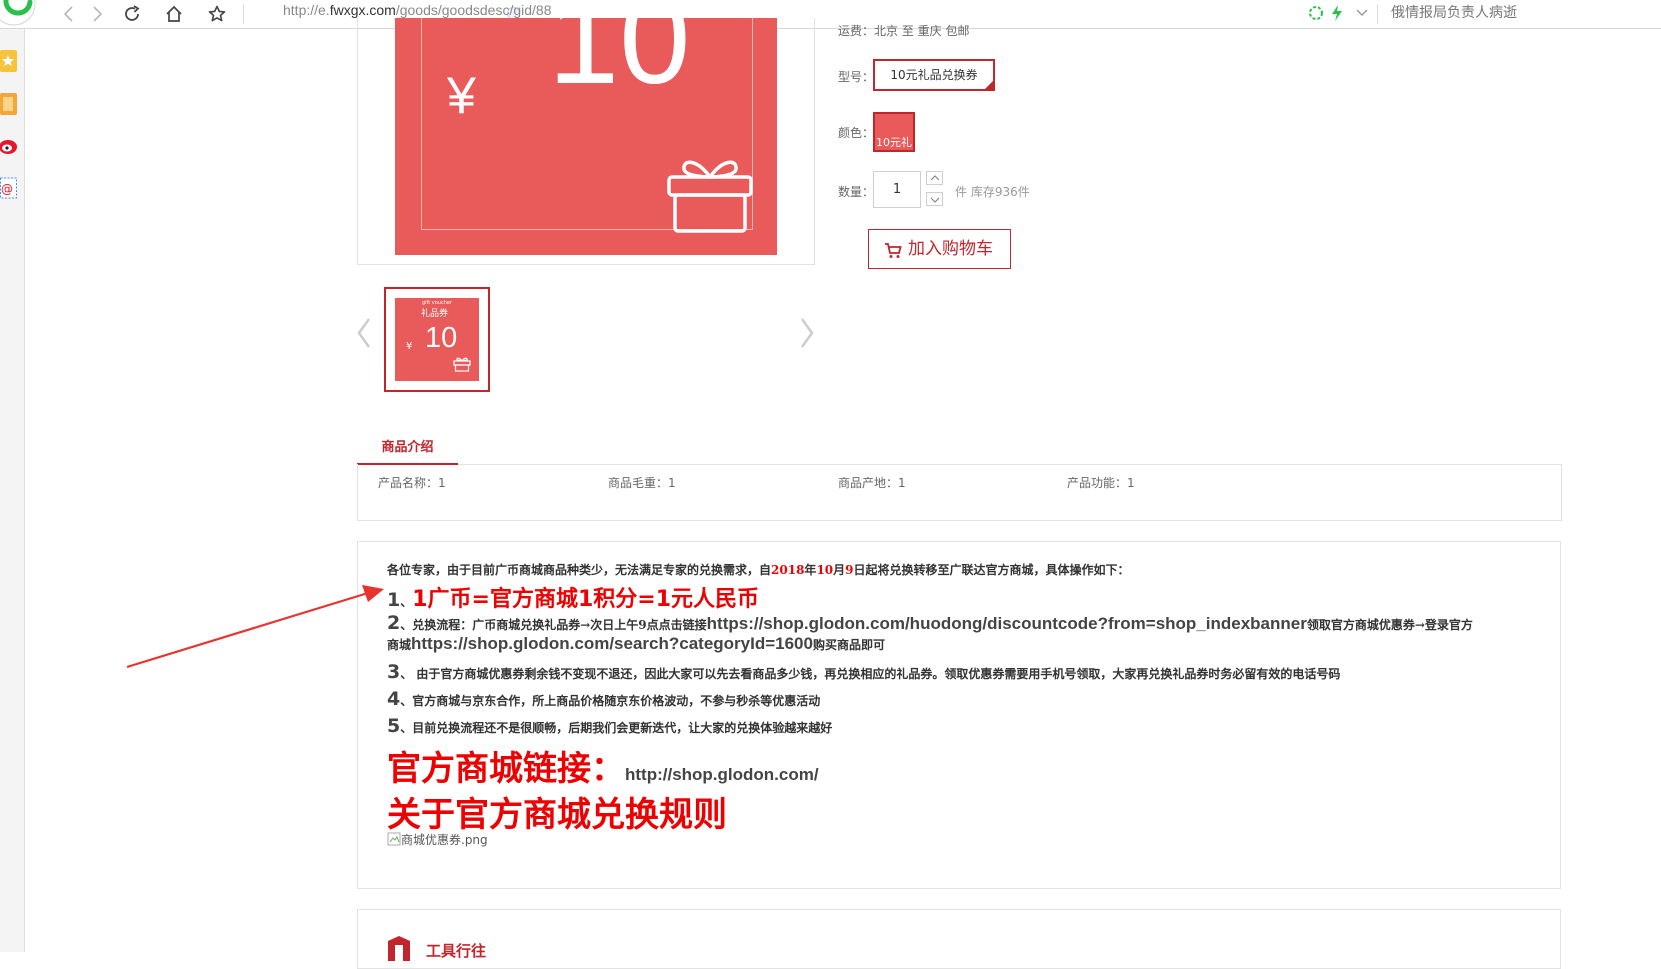 This screenshot has height=969, width=1661. Describe the element at coordinates (557, 815) in the screenshot. I see `exchange-rules-title: 关于官方商城兑换规则` at that location.